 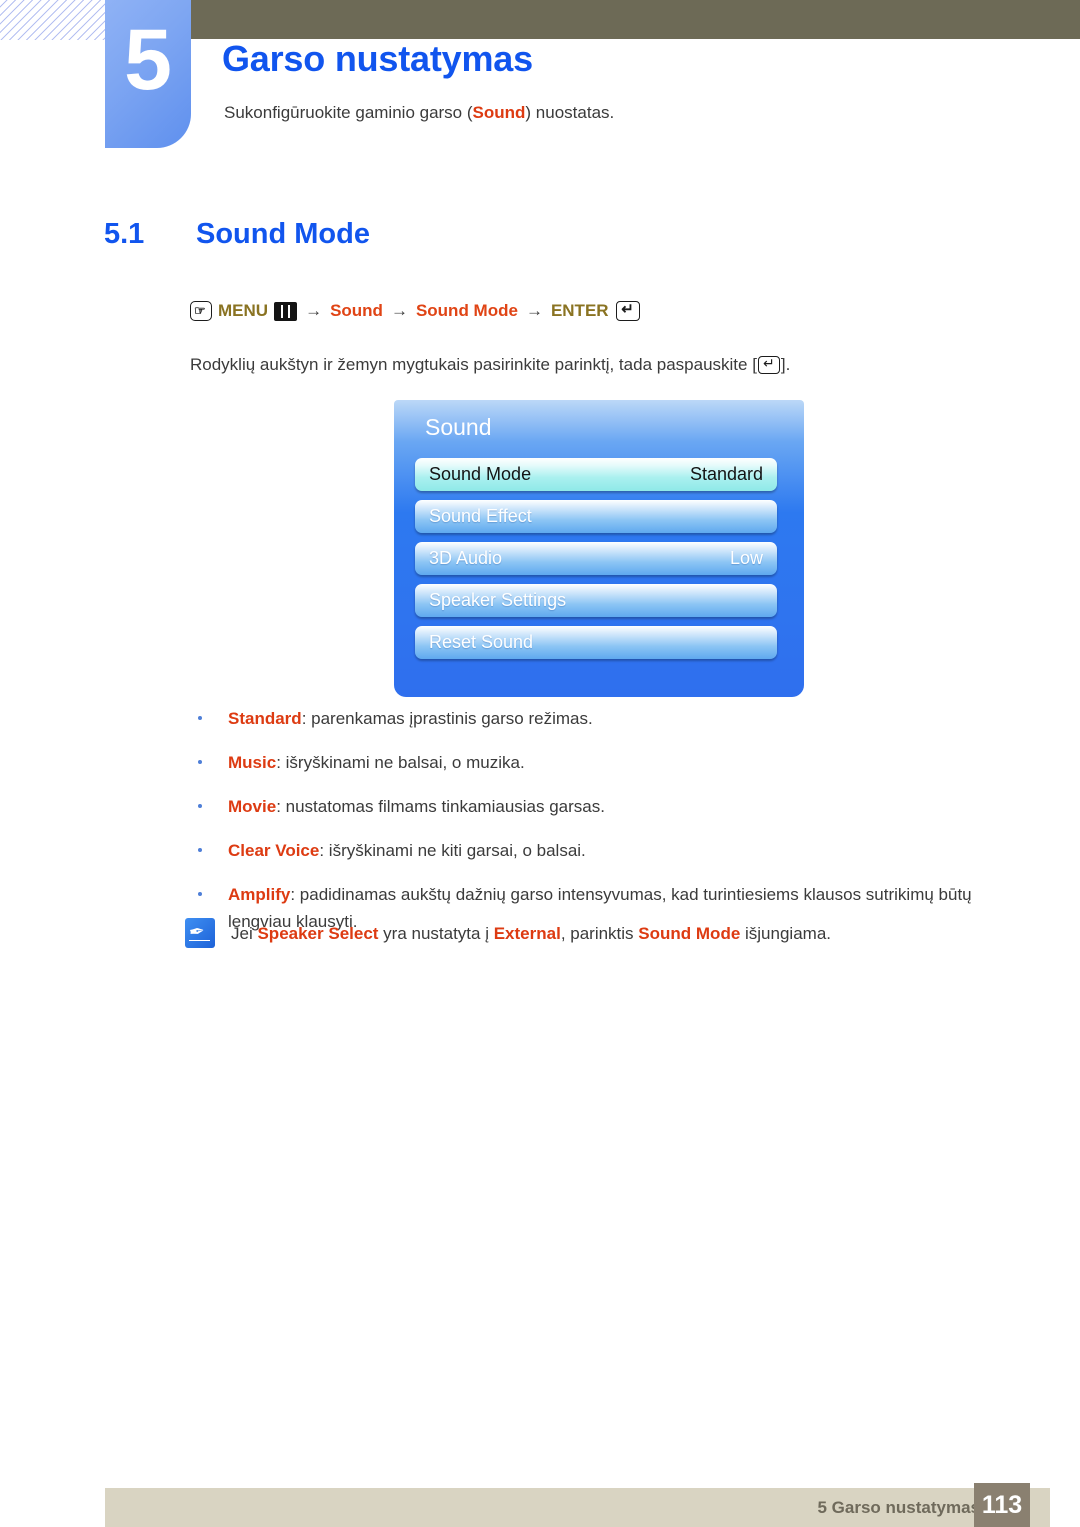 What do you see at coordinates (599, 933) in the screenshot?
I see `note-part-3: , parinktis` at bounding box center [599, 933].